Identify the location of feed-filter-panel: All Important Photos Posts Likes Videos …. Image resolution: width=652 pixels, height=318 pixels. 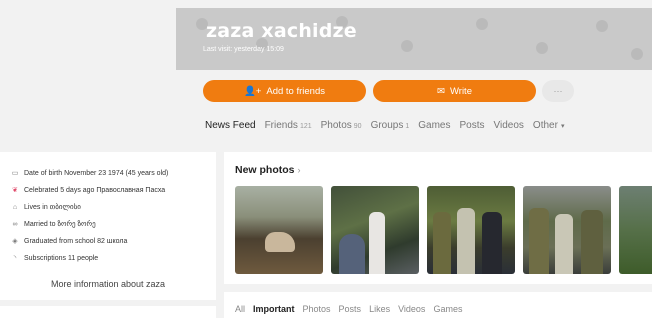
(438, 305).